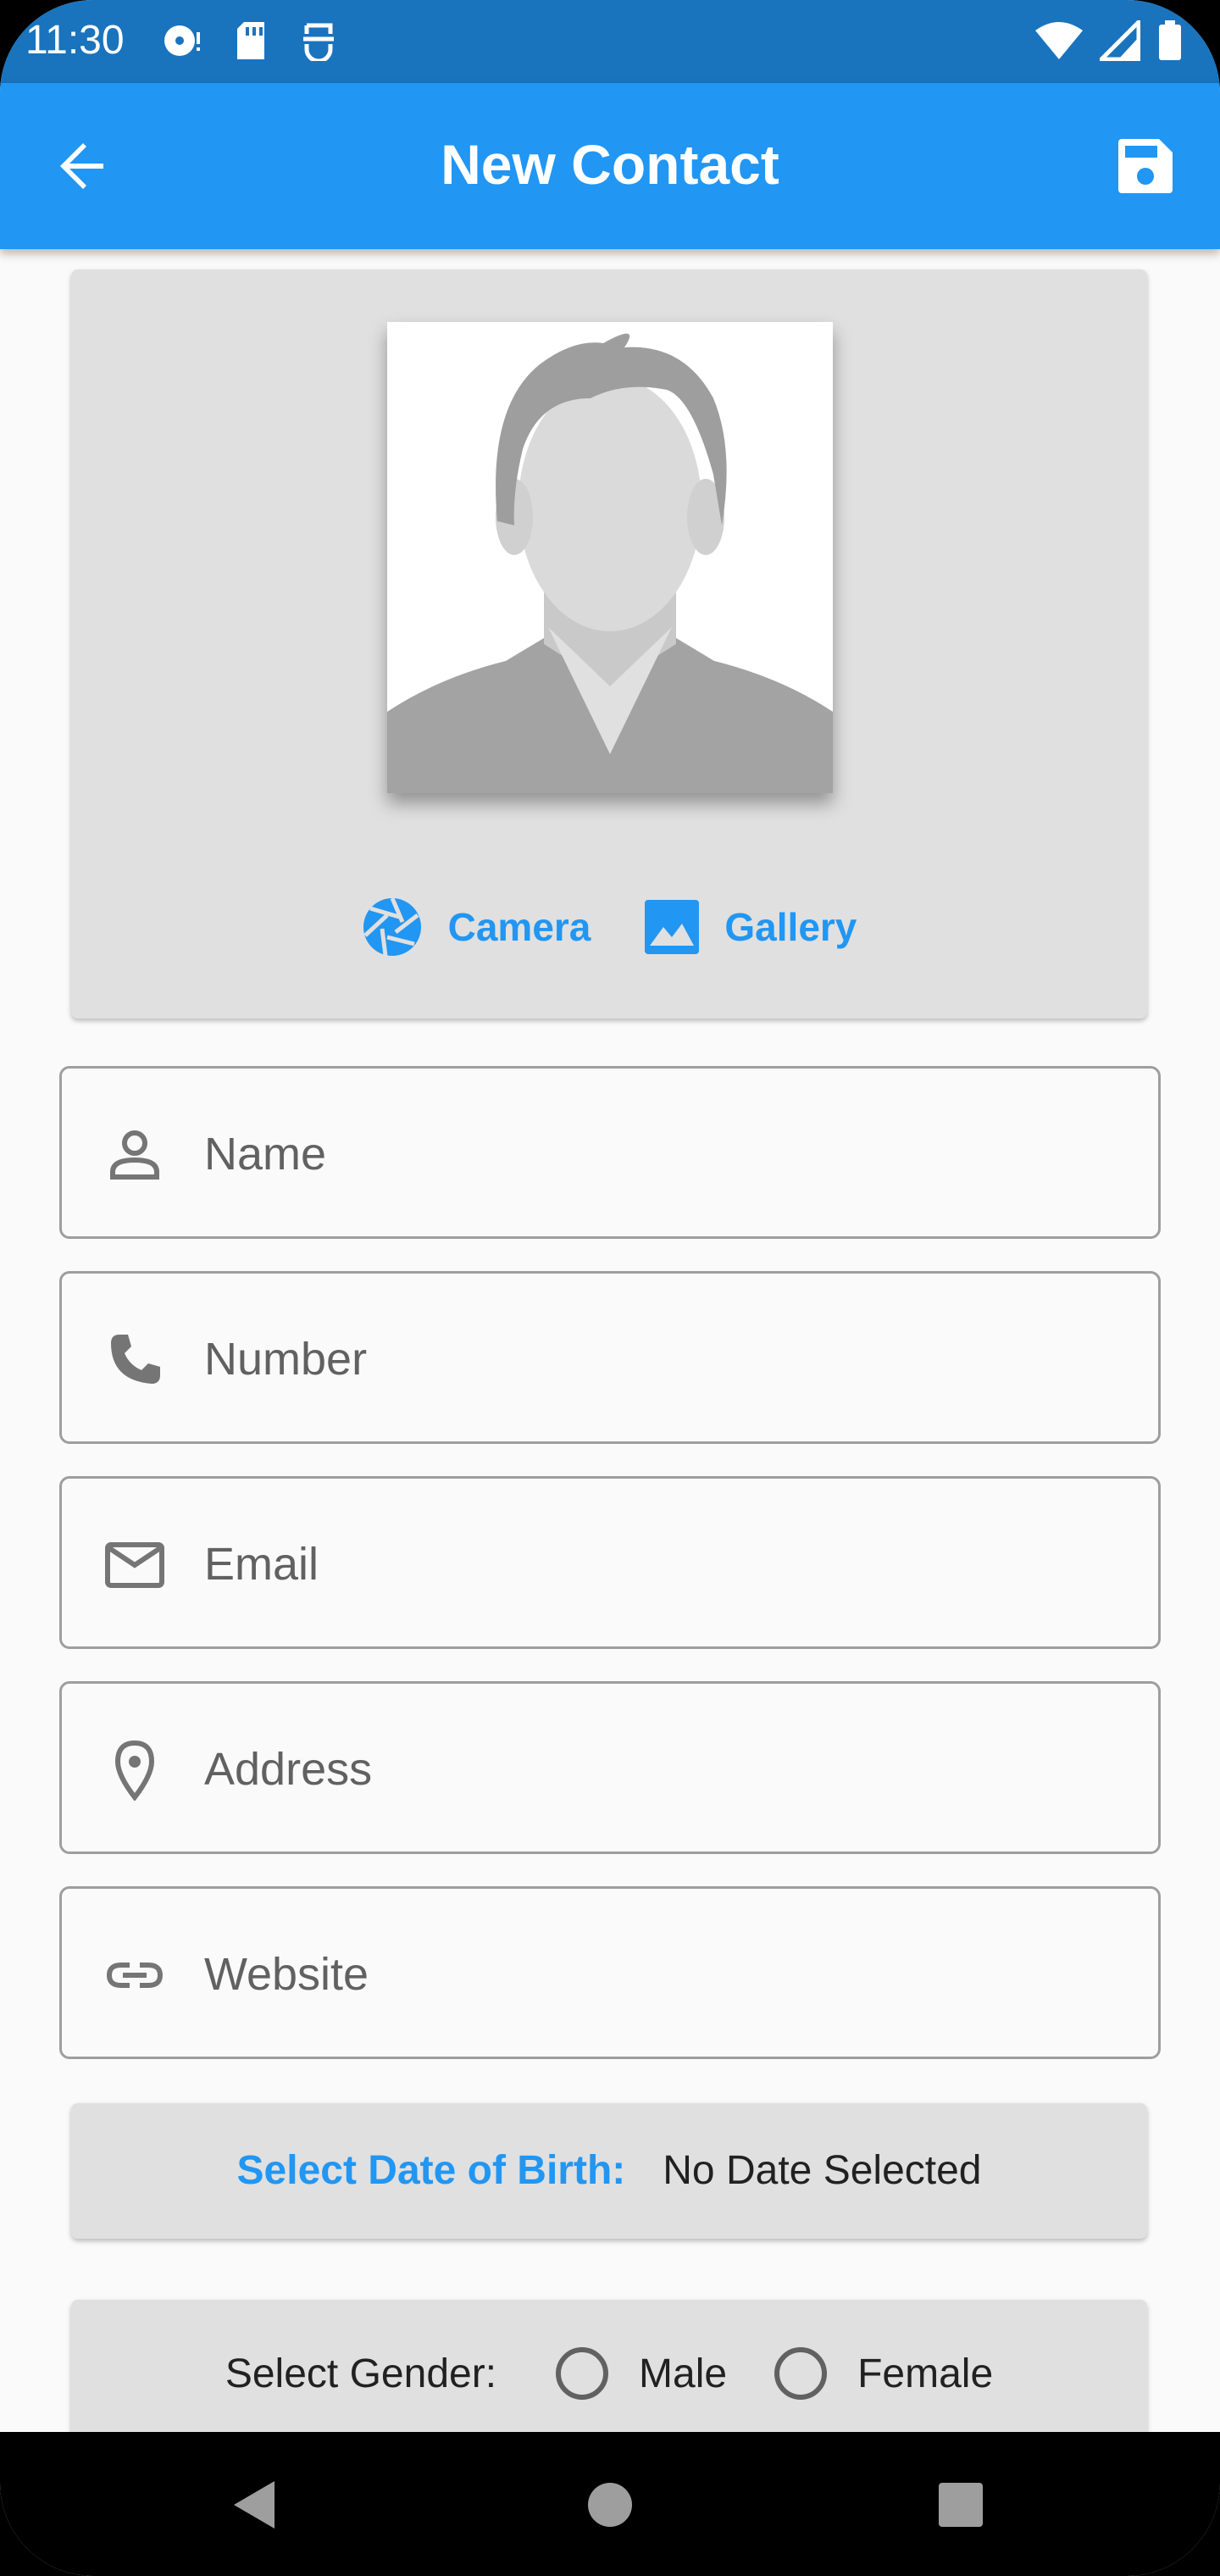 The height and width of the screenshot is (2576, 1220). I want to click on nav-home-icon, so click(610, 2504).